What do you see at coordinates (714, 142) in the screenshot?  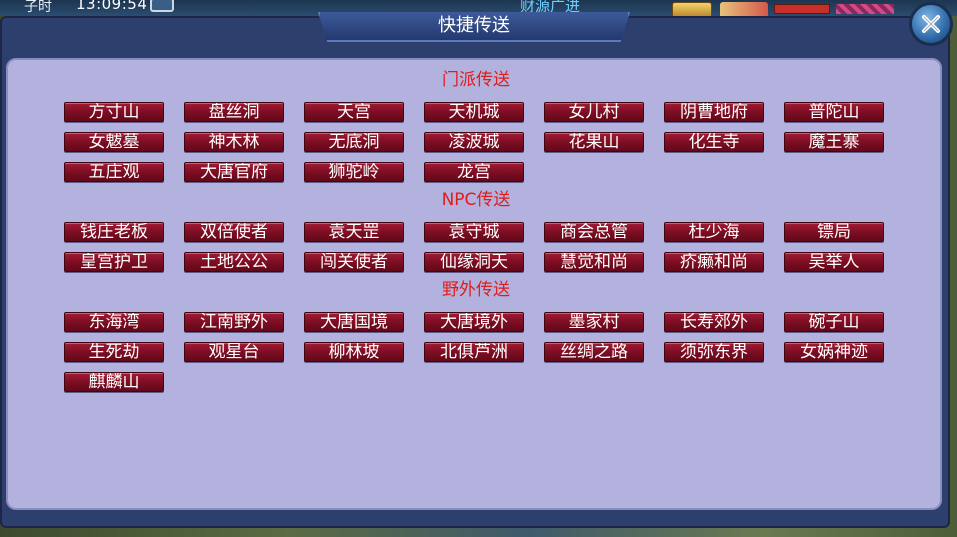 I see `teleport-button: 化生寺` at bounding box center [714, 142].